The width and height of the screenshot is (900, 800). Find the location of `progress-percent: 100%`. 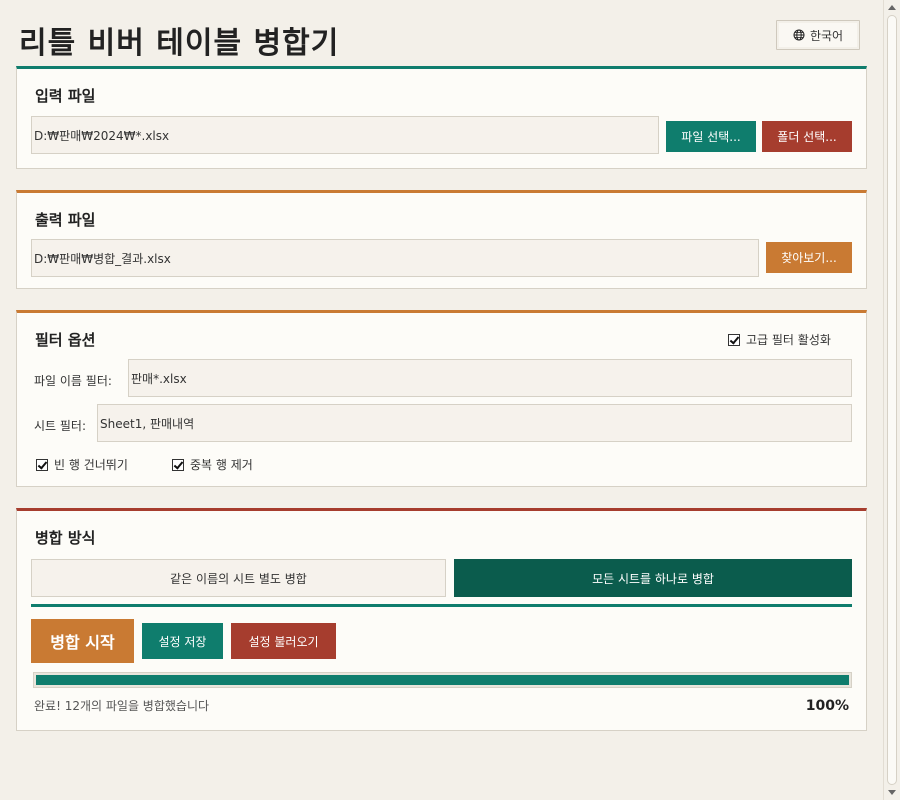

progress-percent: 100% is located at coordinates (827, 706).